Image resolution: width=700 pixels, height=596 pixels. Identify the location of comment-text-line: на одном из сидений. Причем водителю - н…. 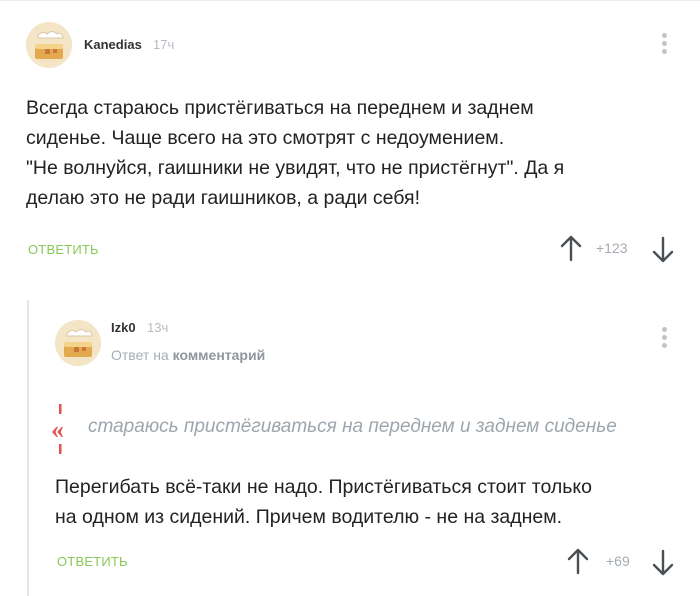
(309, 517).